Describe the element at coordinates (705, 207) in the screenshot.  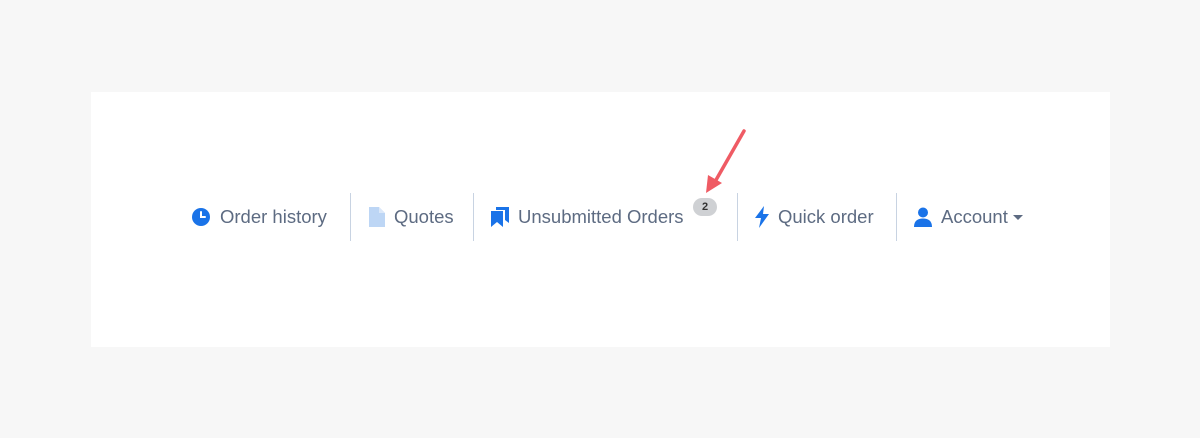
I see `unsubmitted-orders-count-badge: 2` at that location.